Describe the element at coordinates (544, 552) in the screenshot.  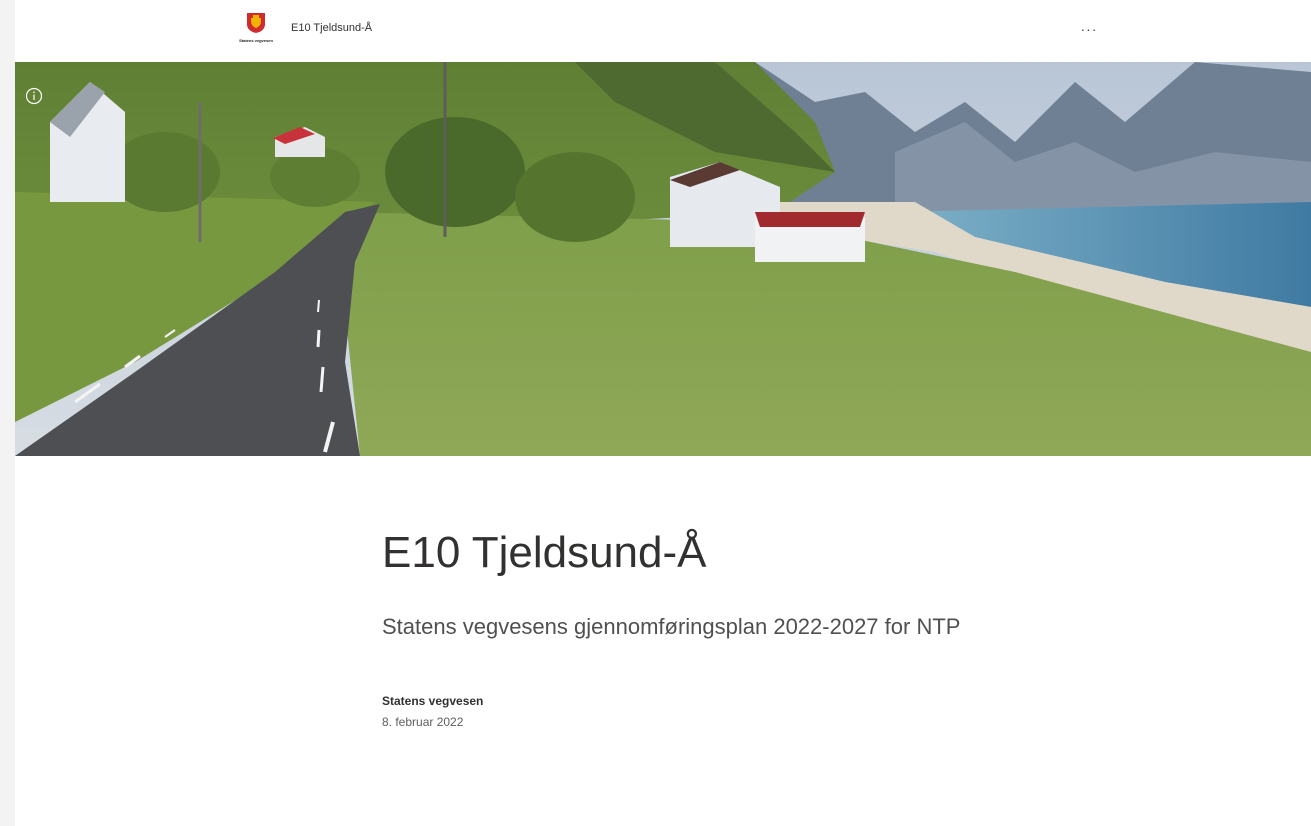
I see `page-title: E10 Tjeldsund-Å` at that location.